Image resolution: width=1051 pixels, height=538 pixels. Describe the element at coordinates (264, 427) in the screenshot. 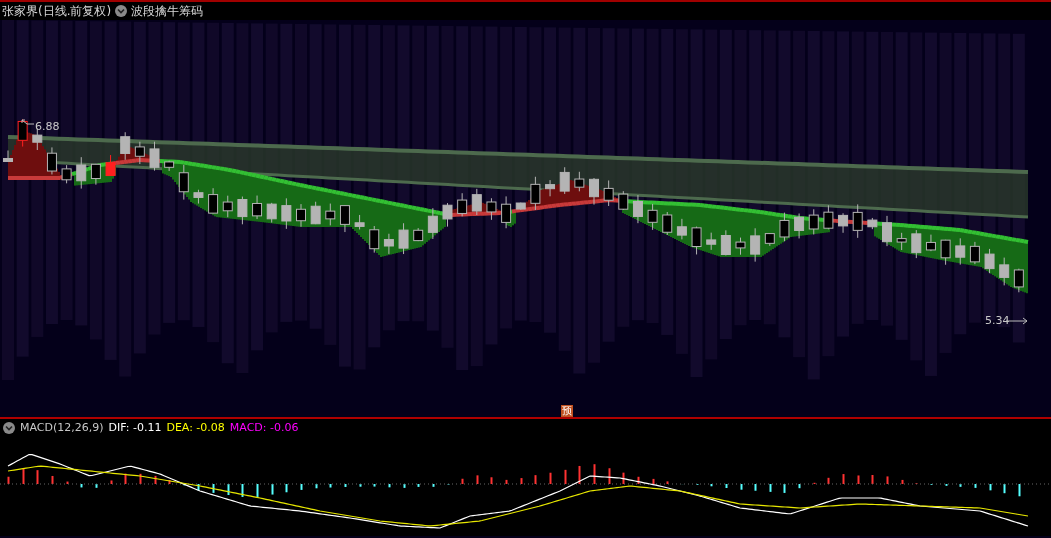

I see `macd-value: MACD: -0.06` at that location.